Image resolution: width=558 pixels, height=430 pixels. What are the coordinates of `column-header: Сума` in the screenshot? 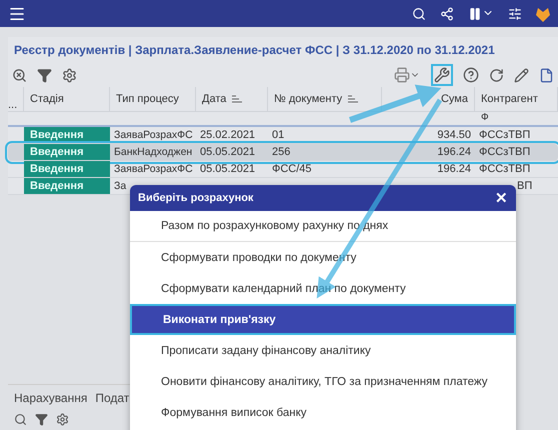 It's located at (454, 99).